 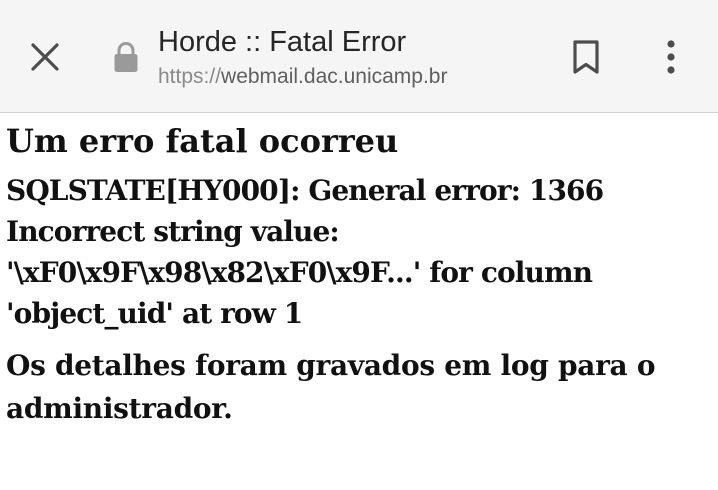 I want to click on more-vert-icon, so click(x=671, y=57).